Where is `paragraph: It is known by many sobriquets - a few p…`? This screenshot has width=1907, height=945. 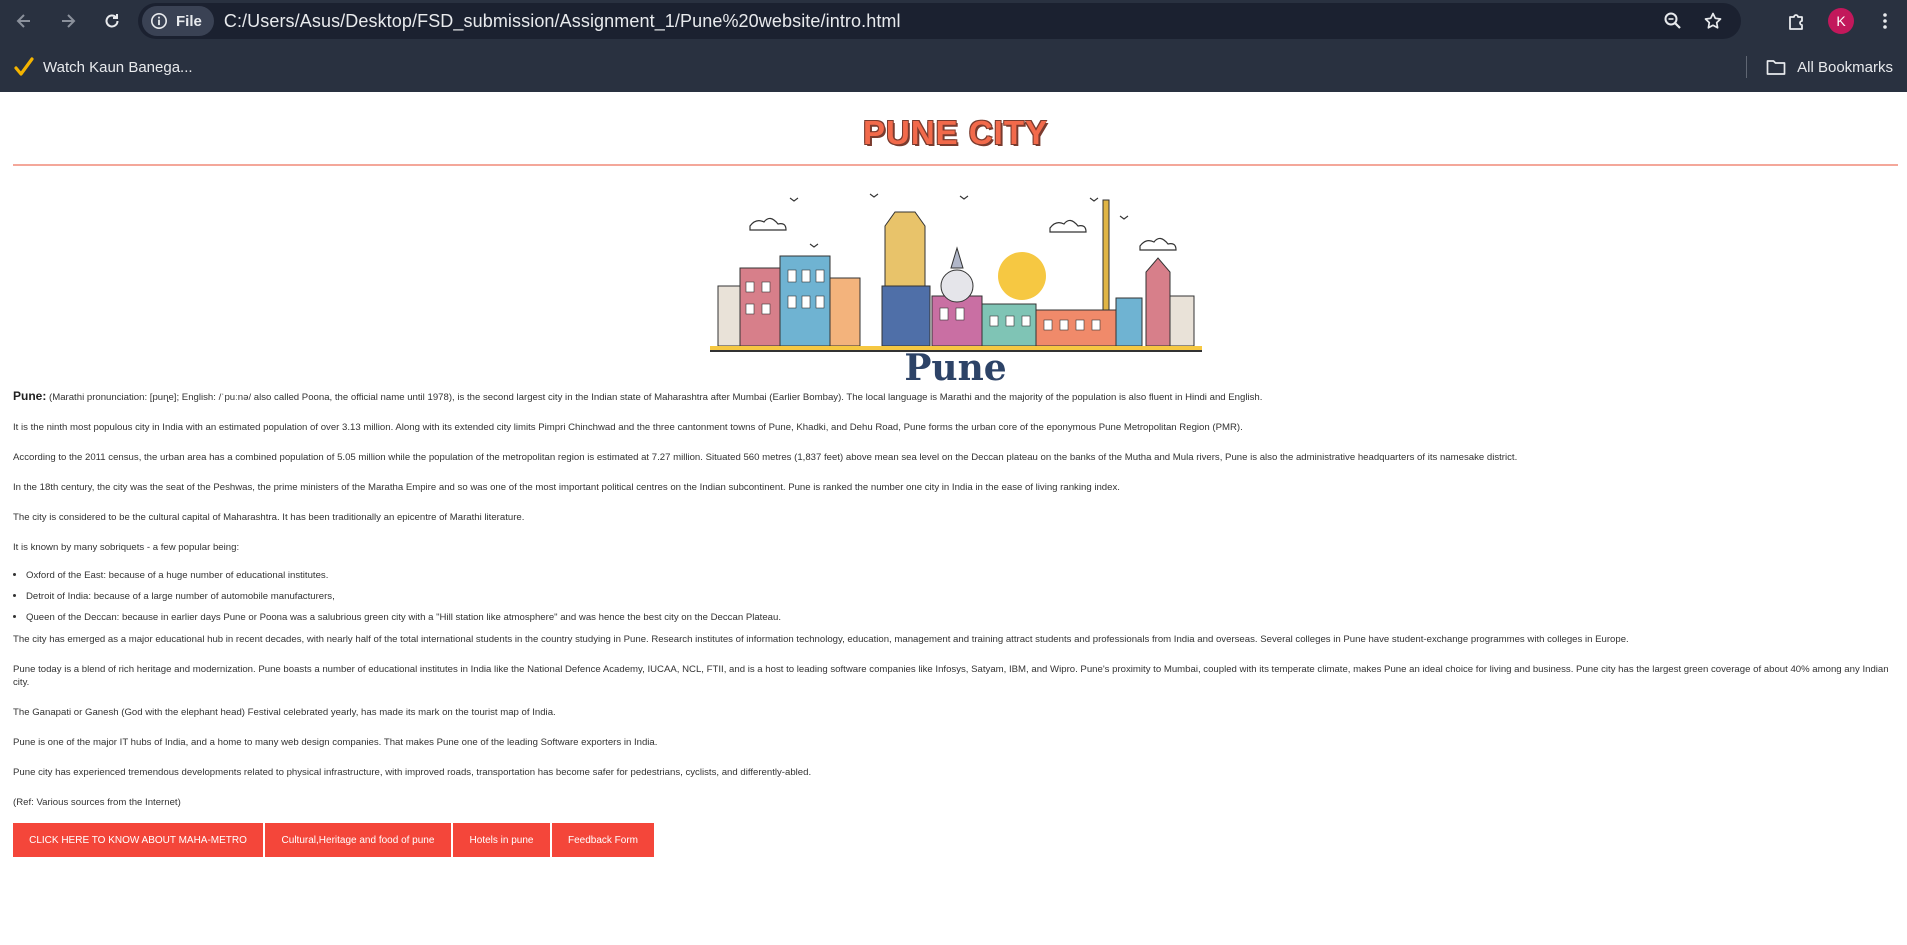 paragraph: It is known by many sobriquets - a few p… is located at coordinates (126, 547).